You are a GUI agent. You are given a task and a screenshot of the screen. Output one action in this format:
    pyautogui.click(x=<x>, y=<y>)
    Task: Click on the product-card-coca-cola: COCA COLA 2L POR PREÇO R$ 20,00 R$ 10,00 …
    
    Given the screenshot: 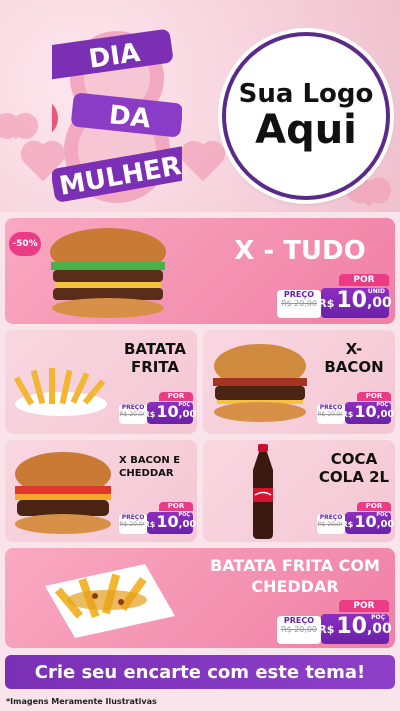 What is the action you would take?
    pyautogui.click(x=299, y=491)
    